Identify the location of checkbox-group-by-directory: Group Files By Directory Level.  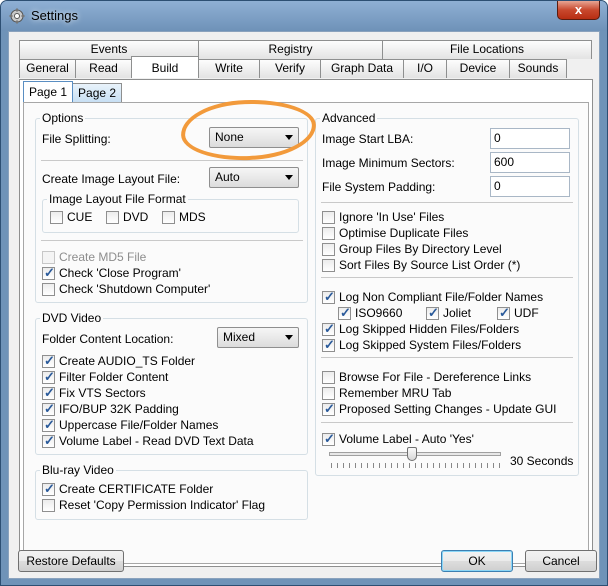
(412, 249).